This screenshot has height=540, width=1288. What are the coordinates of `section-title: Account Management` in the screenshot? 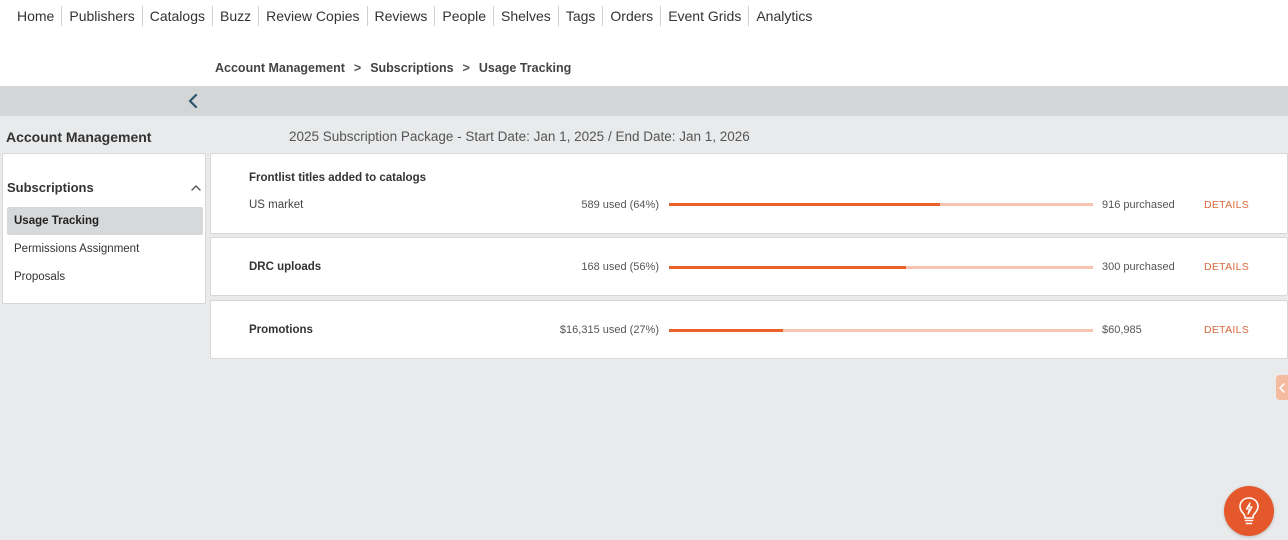 It's located at (79, 137).